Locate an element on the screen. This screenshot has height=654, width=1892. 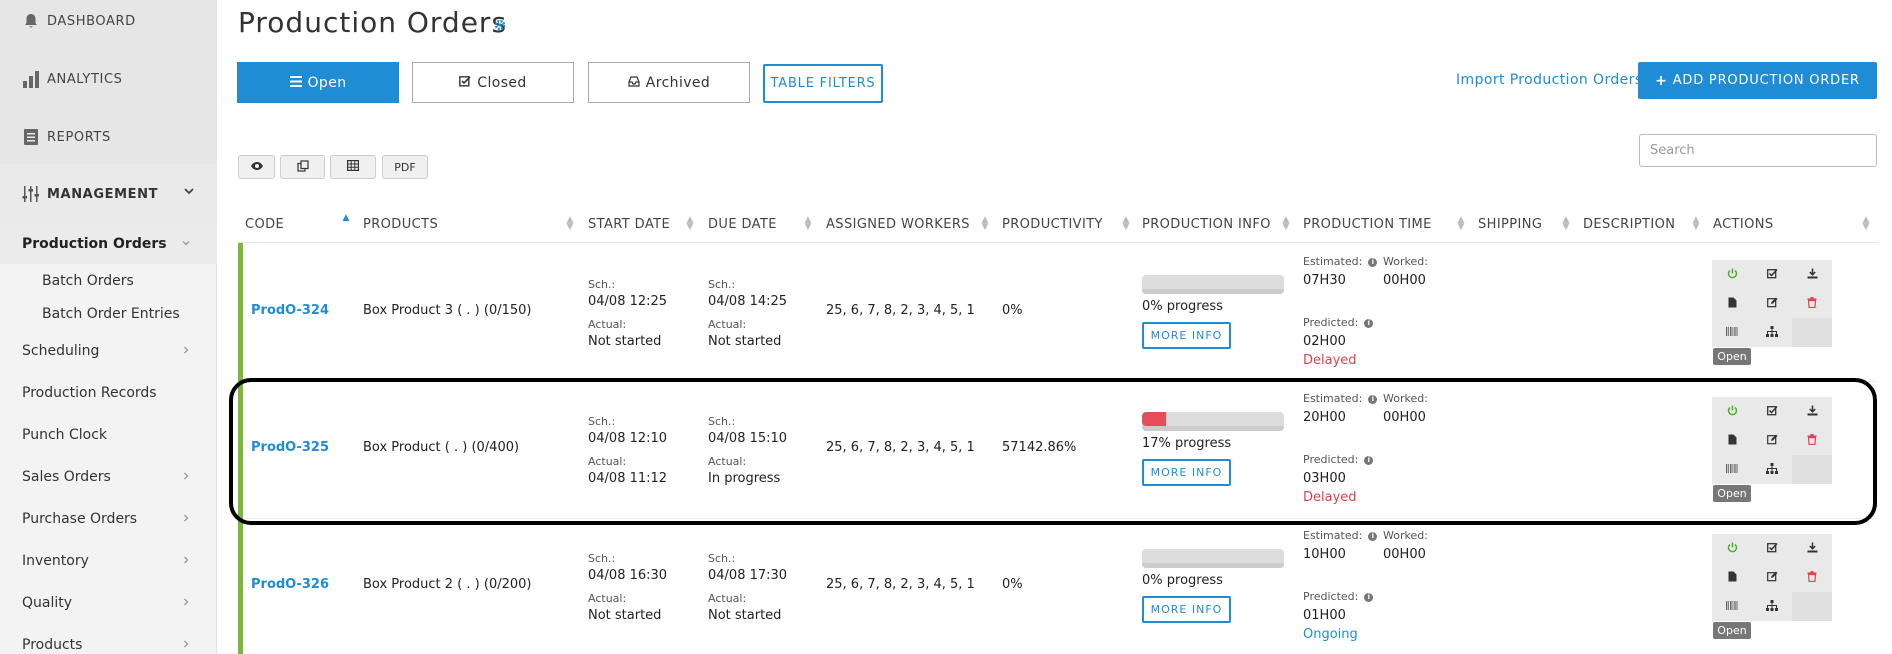
column-header-production-info: PRODUCTION INFO is located at coordinates (1206, 224).